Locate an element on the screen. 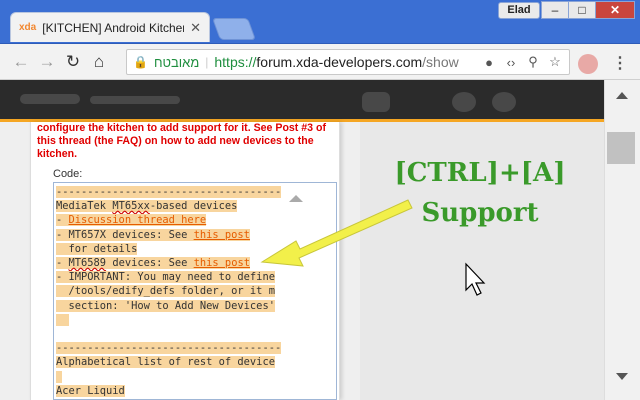 Image resolution: width=640 pixels, height=400 pixels. code-line: MediaTek MT65xx-based devices is located at coordinates (147, 206).